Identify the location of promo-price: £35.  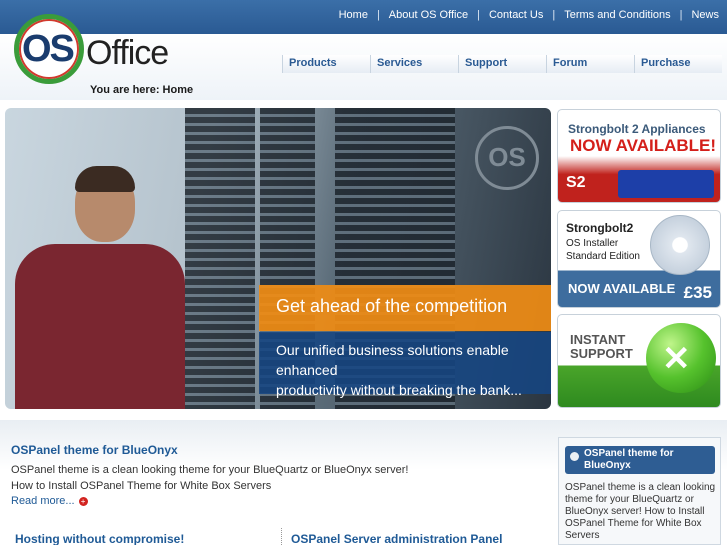
(697, 292).